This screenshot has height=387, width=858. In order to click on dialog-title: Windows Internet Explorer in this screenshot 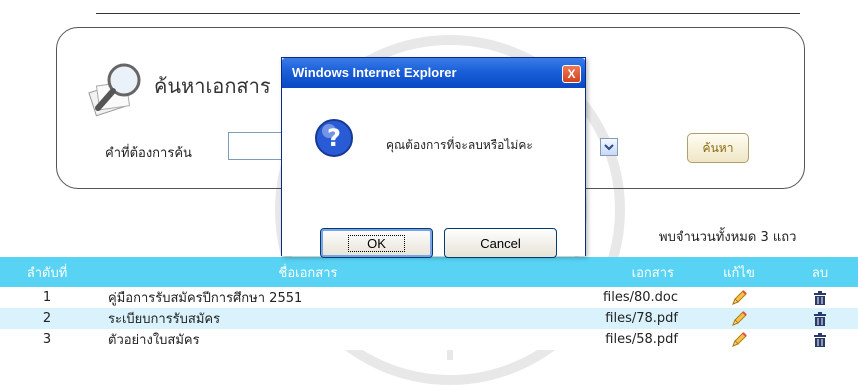, I will do `click(374, 72)`.